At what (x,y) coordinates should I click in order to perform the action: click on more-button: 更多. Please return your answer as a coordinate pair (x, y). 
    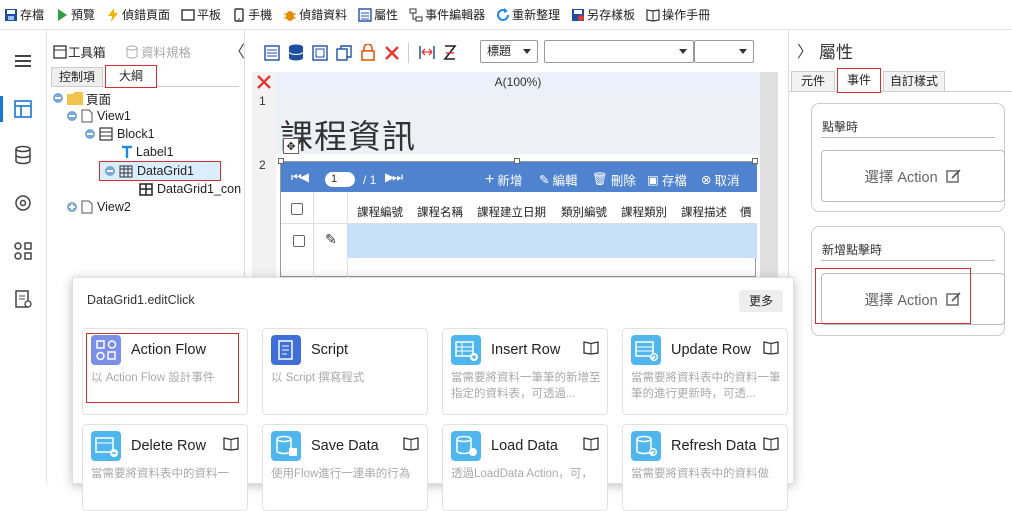
    Looking at the image, I should click on (761, 301).